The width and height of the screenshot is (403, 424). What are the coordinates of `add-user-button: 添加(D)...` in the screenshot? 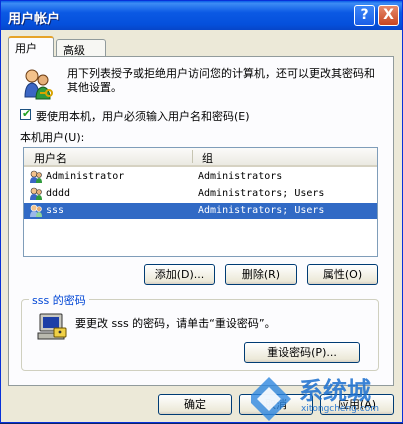 It's located at (179, 274).